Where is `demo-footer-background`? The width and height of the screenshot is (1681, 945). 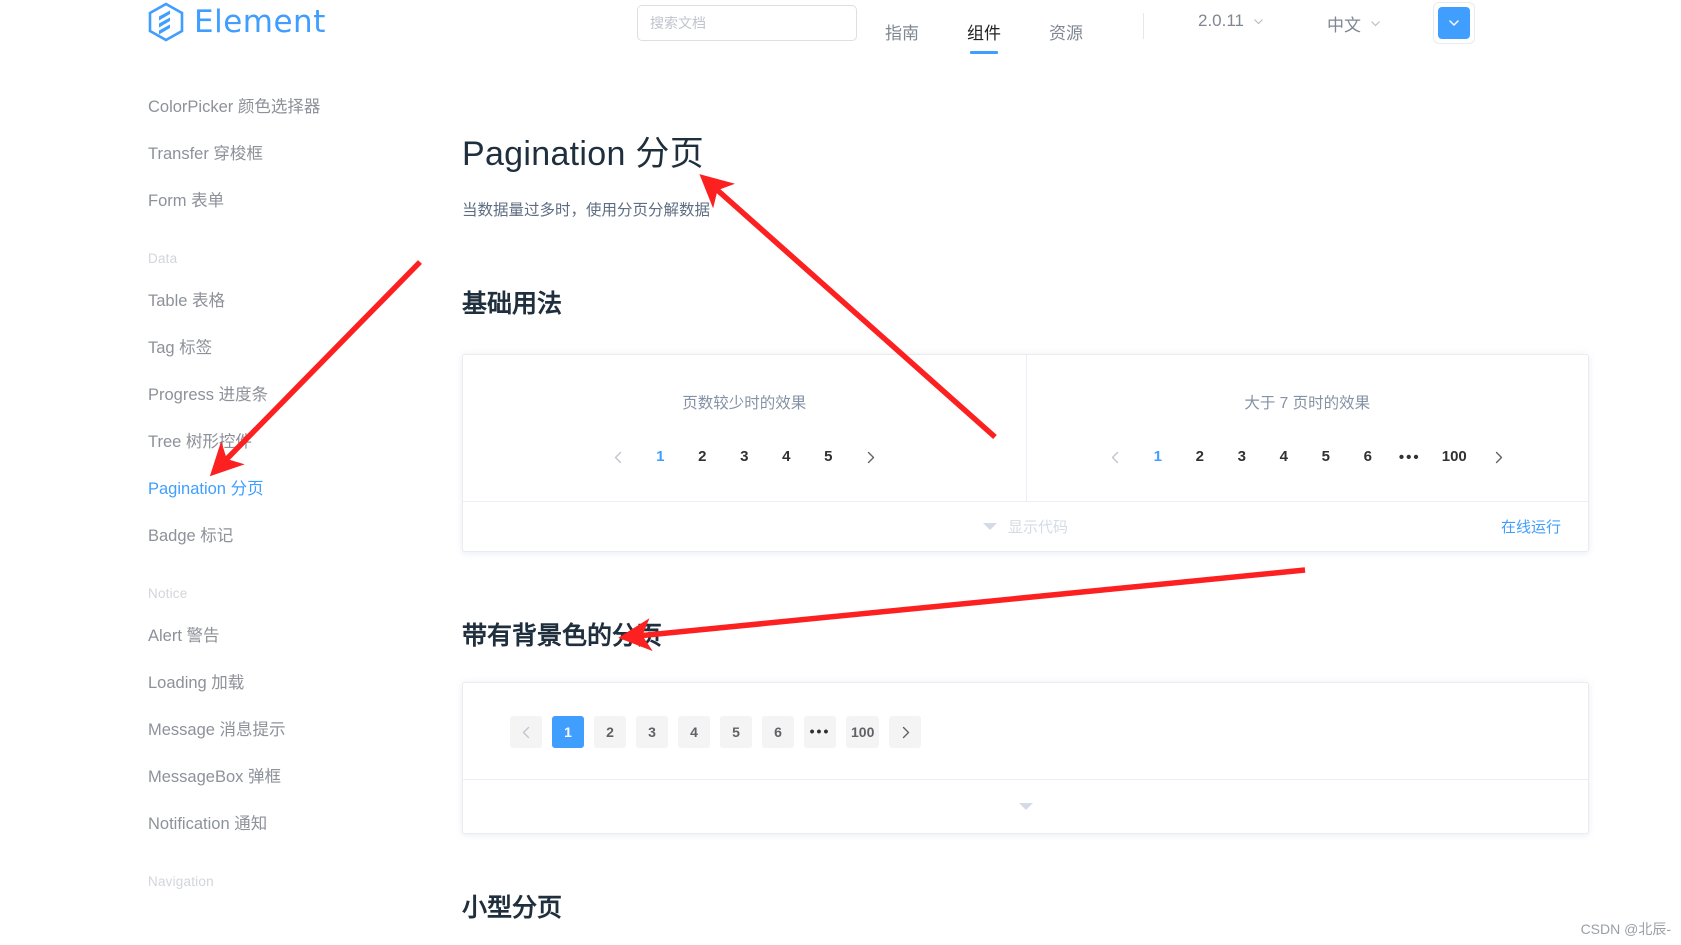 demo-footer-background is located at coordinates (1025, 806).